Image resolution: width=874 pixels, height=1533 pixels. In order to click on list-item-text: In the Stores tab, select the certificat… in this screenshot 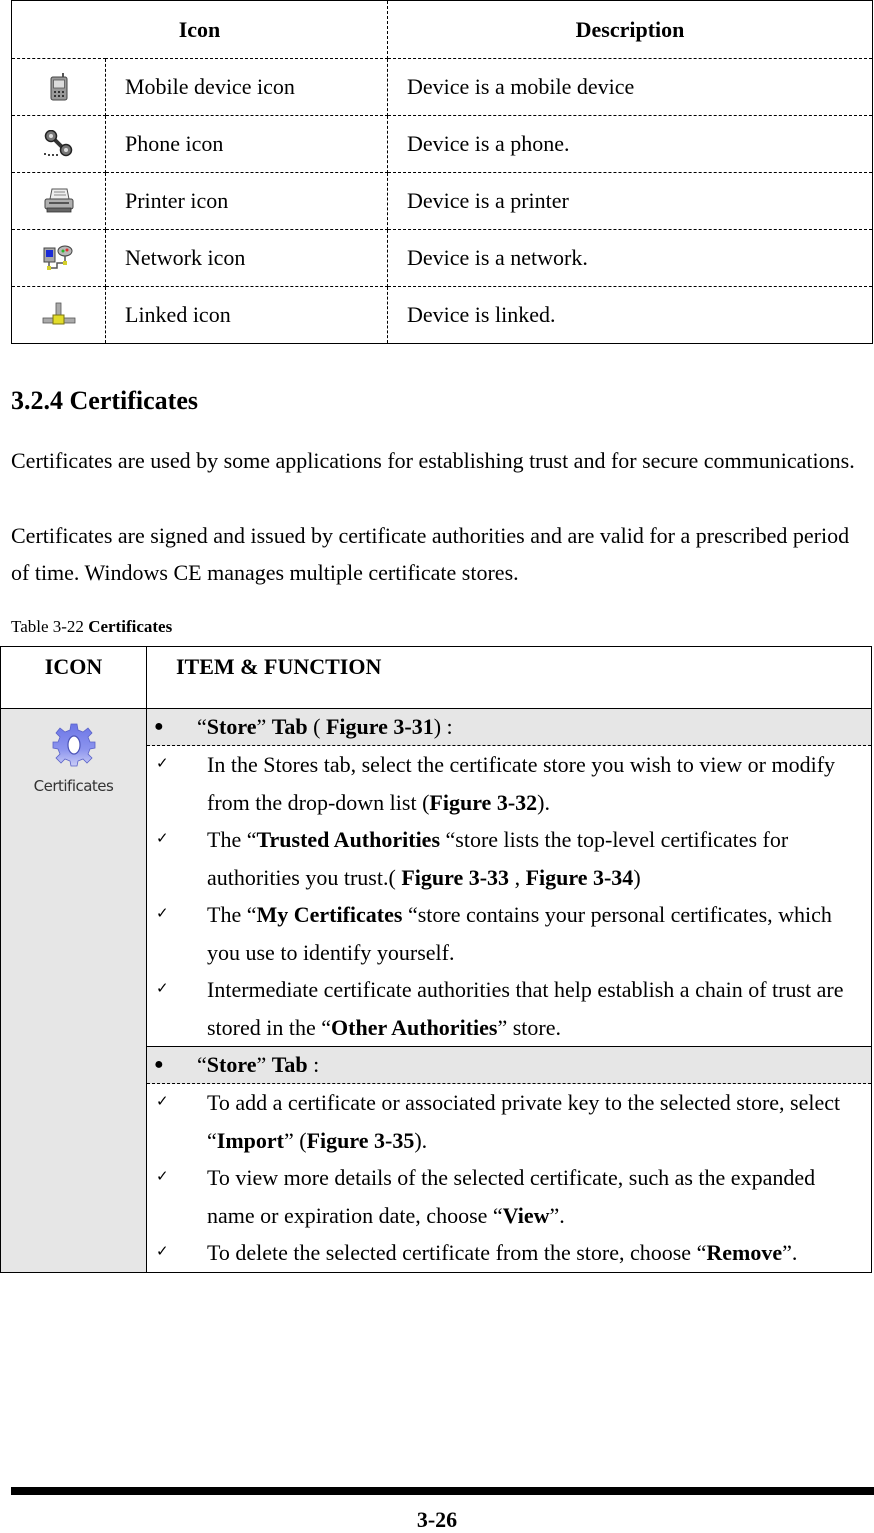, I will do `click(521, 783)`.